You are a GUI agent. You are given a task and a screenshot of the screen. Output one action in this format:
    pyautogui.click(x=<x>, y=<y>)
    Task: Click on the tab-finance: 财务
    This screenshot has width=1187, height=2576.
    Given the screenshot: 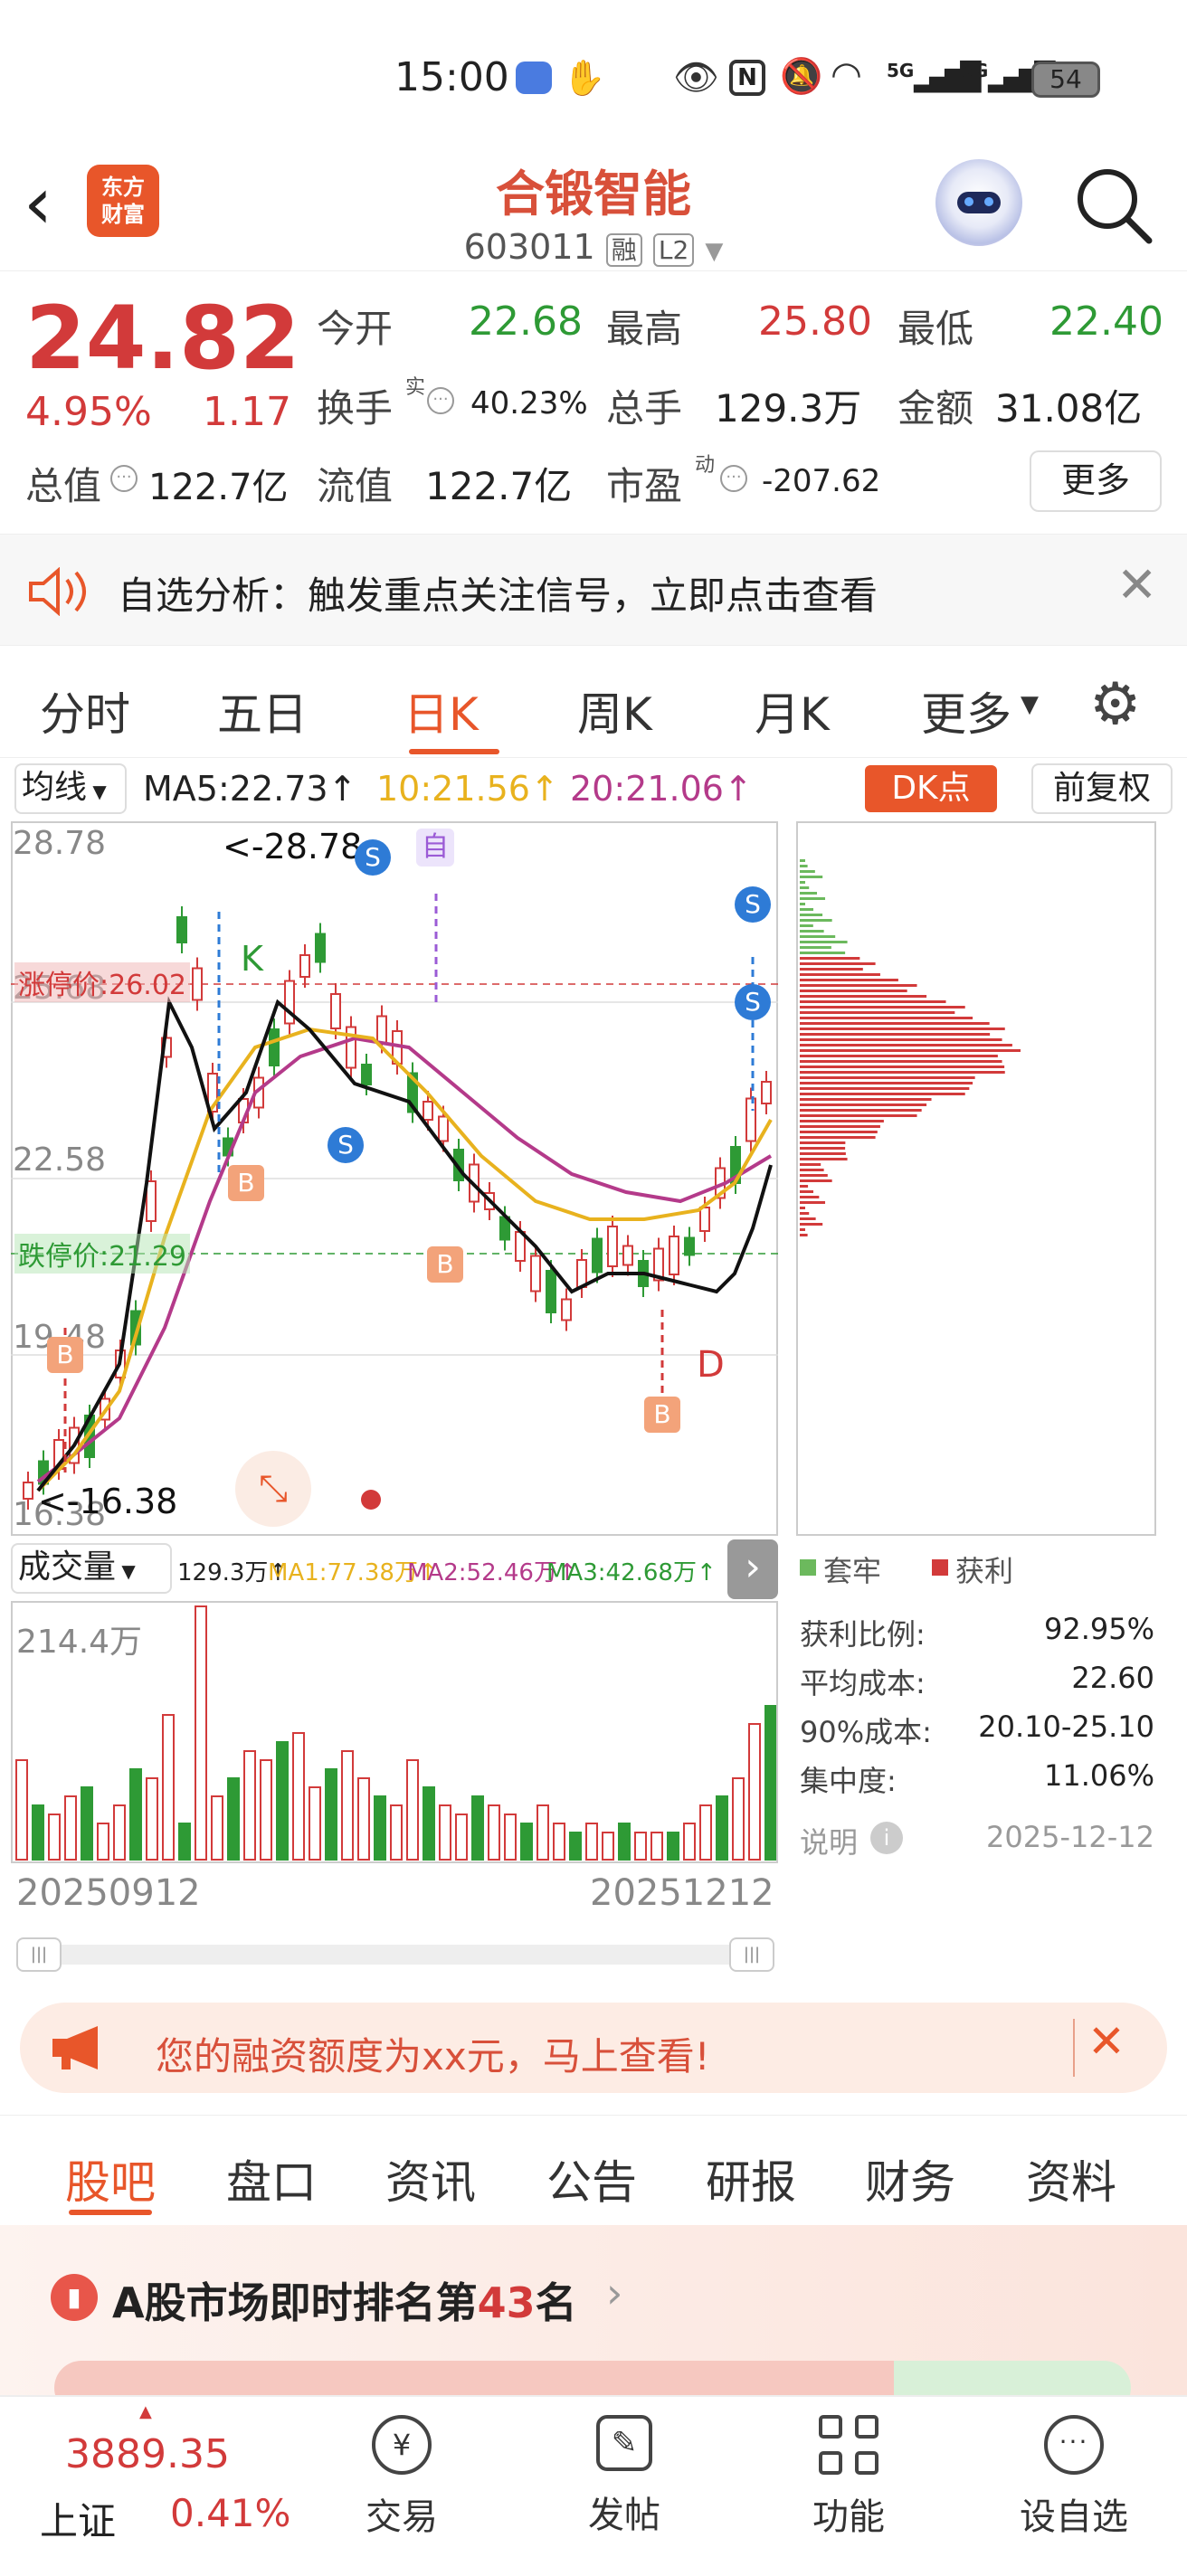 What is the action you would take?
    pyautogui.click(x=910, y=2179)
    